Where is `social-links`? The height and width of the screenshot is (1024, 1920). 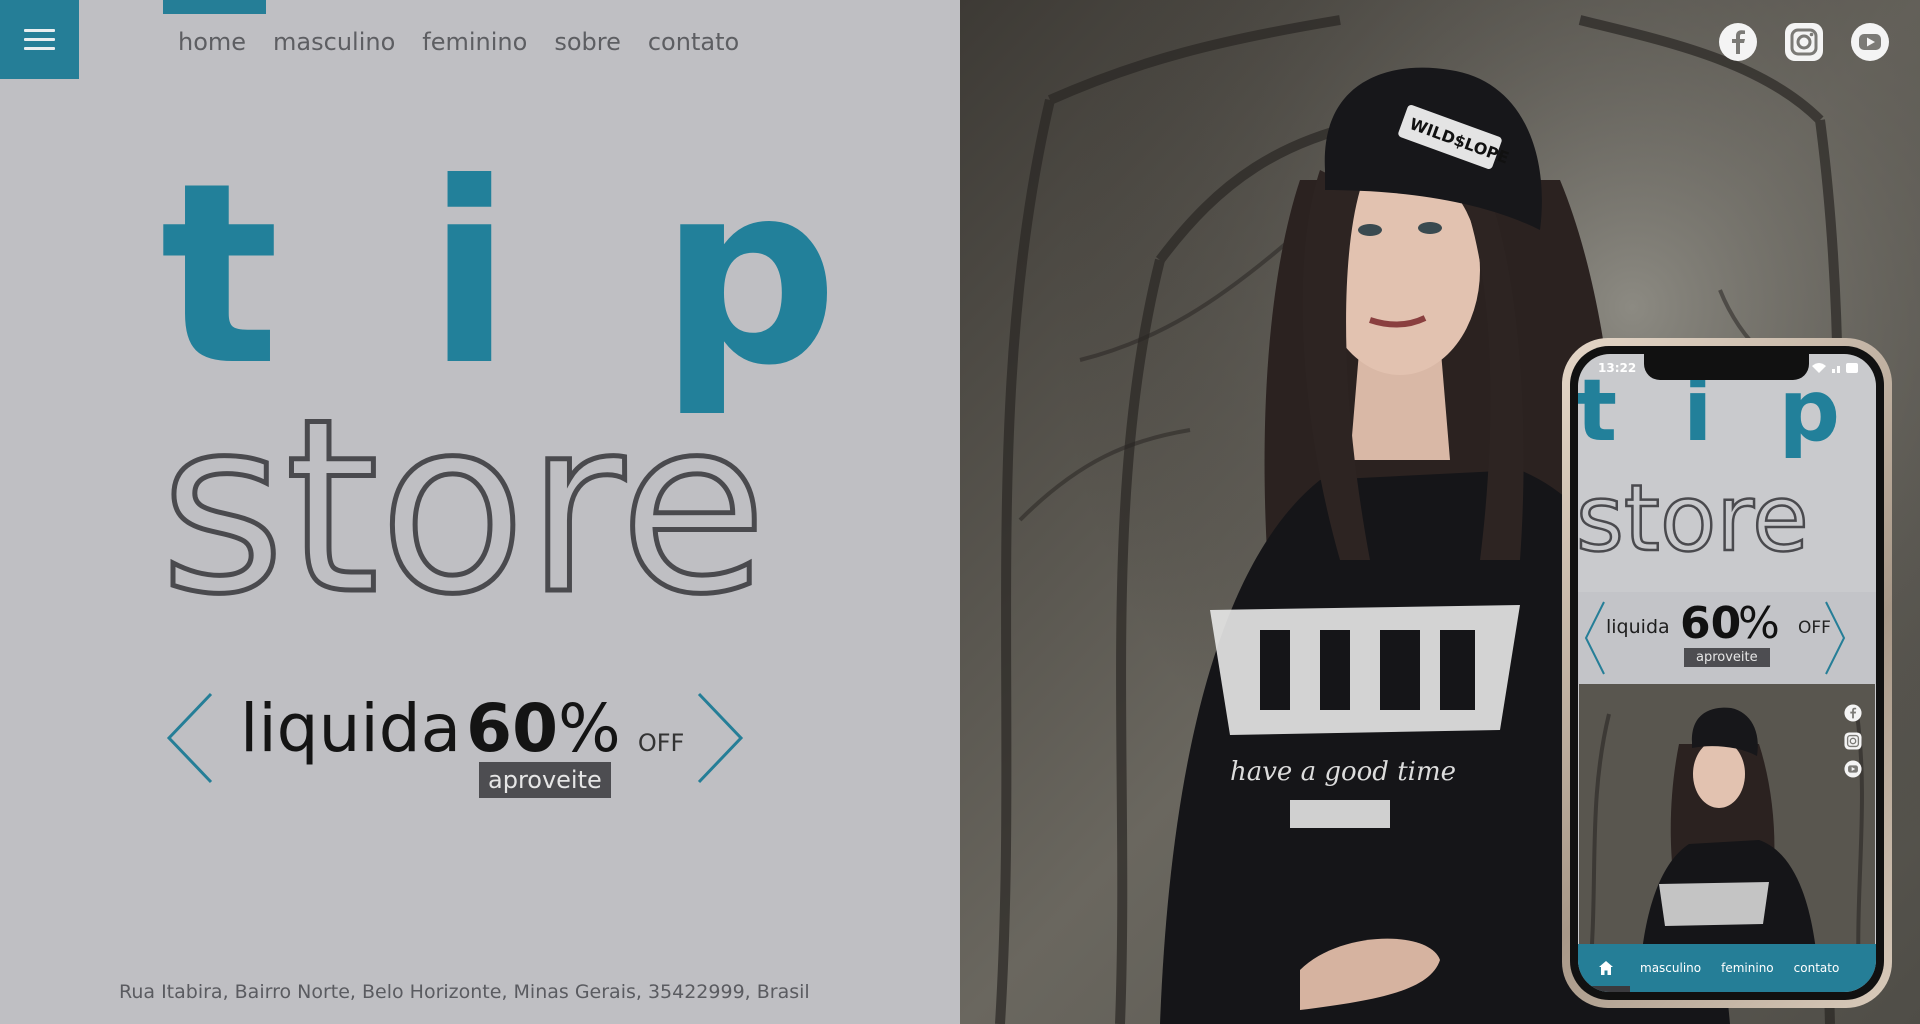
social-links is located at coordinates (1804, 42).